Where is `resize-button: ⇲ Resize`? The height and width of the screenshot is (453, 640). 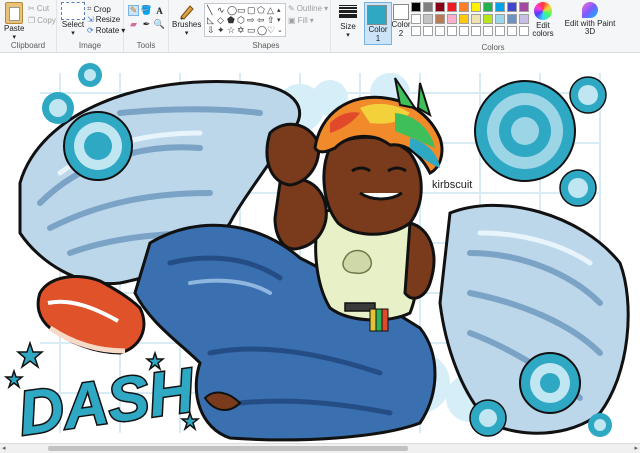 resize-button: ⇲ Resize is located at coordinates (103, 19).